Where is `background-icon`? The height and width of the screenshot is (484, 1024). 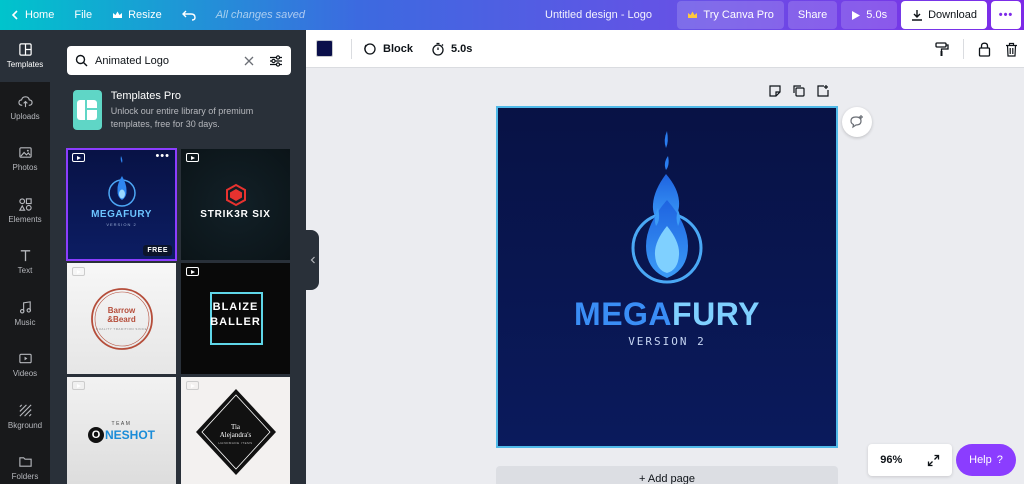
background-icon is located at coordinates (25, 410).